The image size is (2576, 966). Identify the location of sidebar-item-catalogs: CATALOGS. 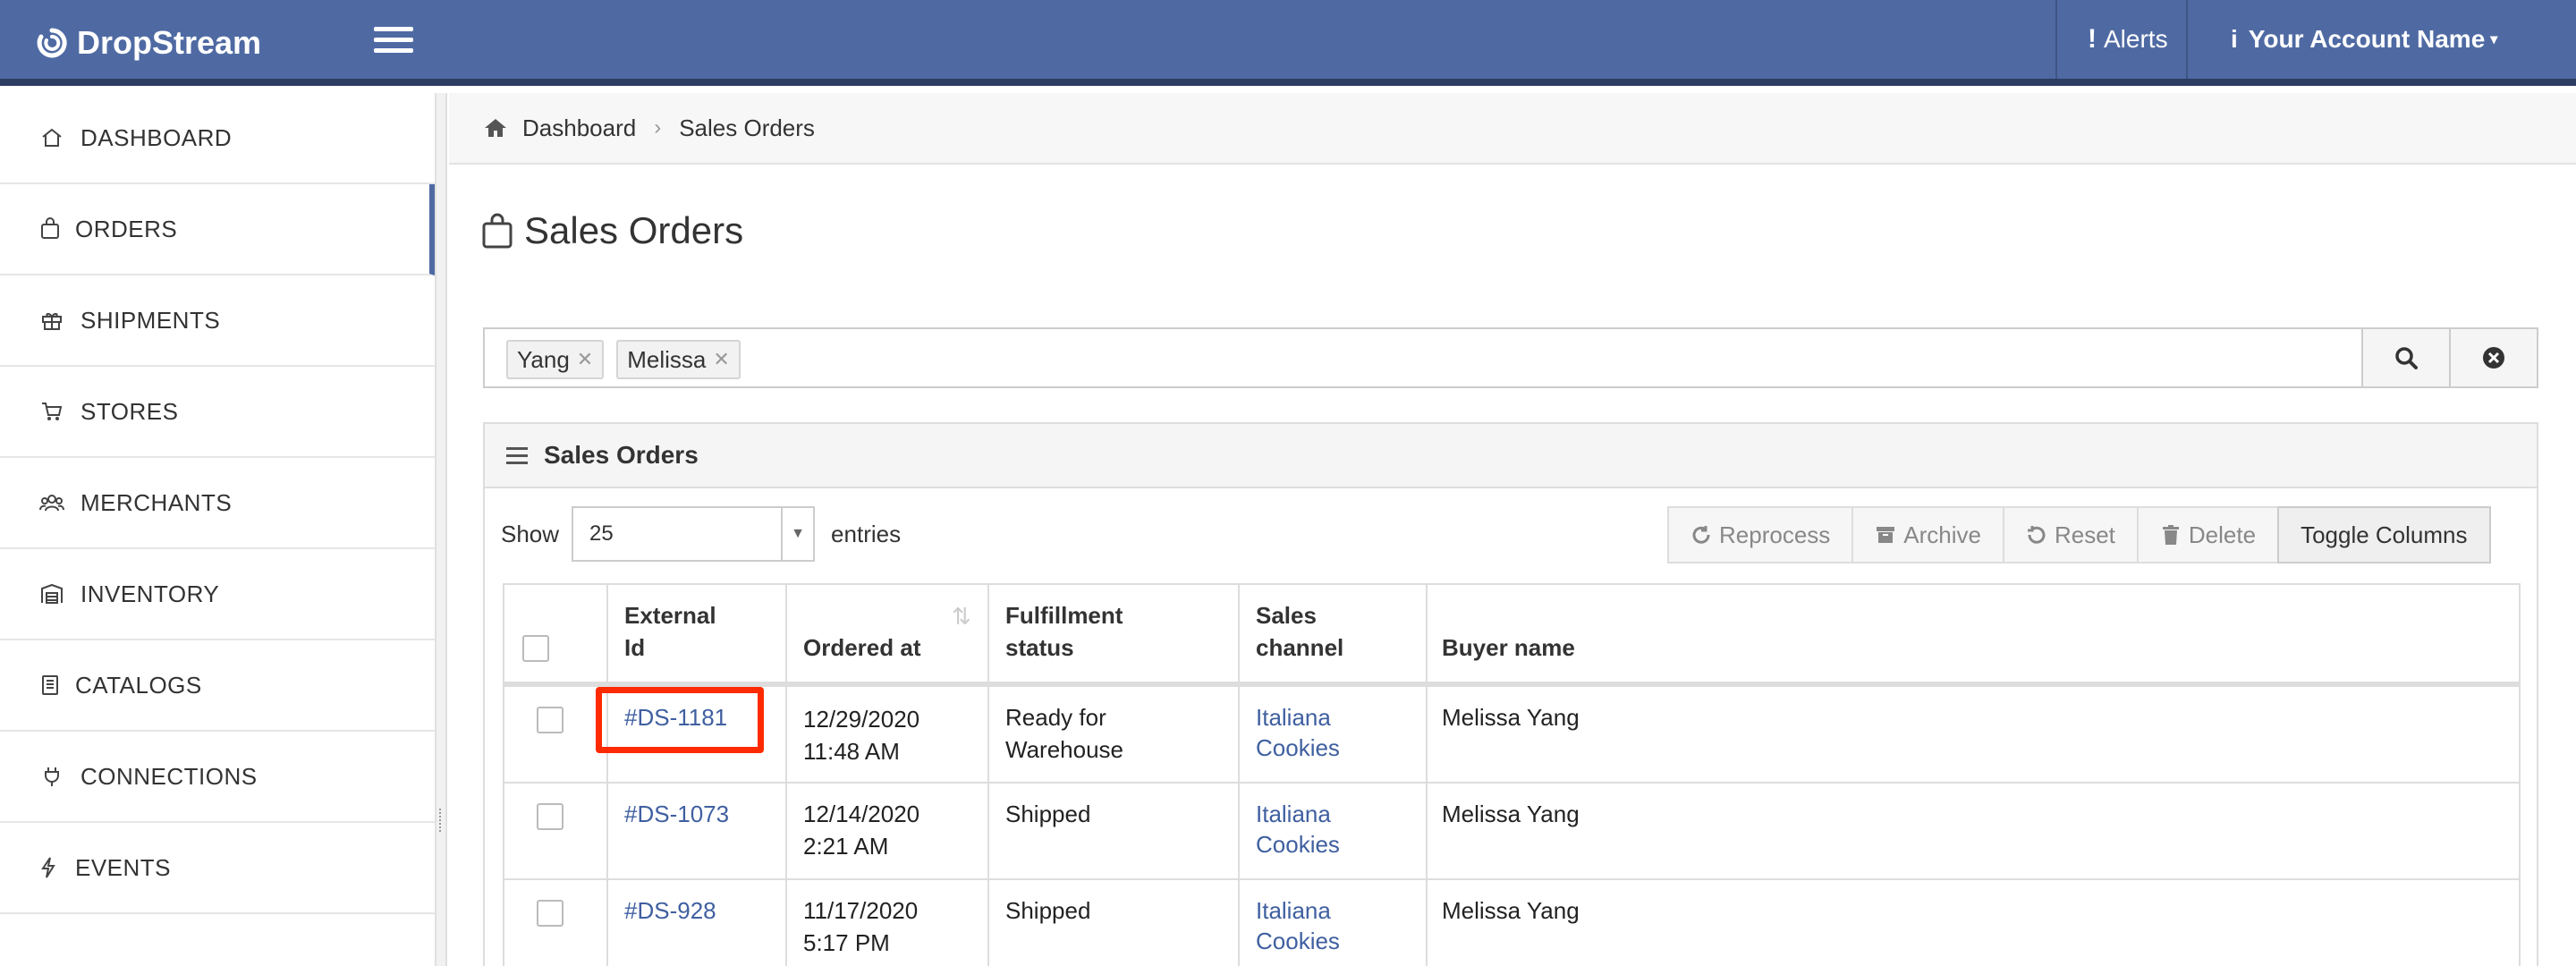
(217, 686).